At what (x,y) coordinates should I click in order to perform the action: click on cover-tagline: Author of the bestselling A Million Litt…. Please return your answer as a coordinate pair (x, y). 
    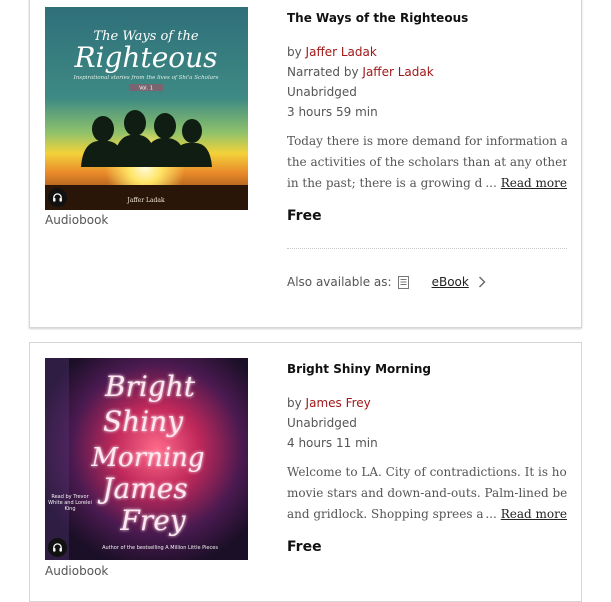
    Looking at the image, I should click on (160, 548).